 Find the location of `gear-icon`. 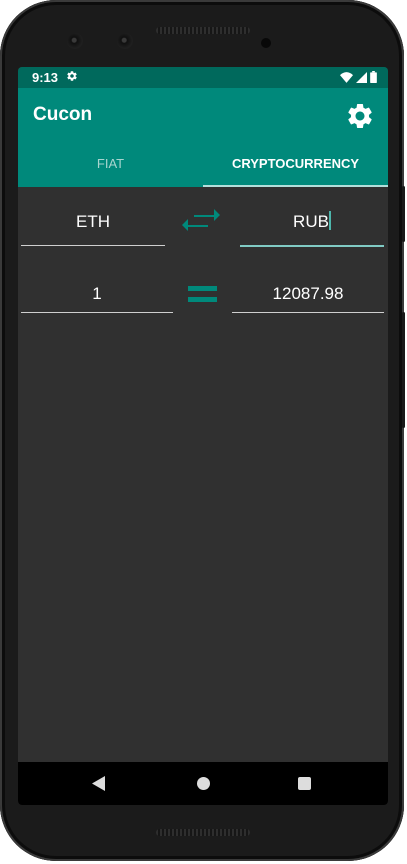

gear-icon is located at coordinates (360, 115).